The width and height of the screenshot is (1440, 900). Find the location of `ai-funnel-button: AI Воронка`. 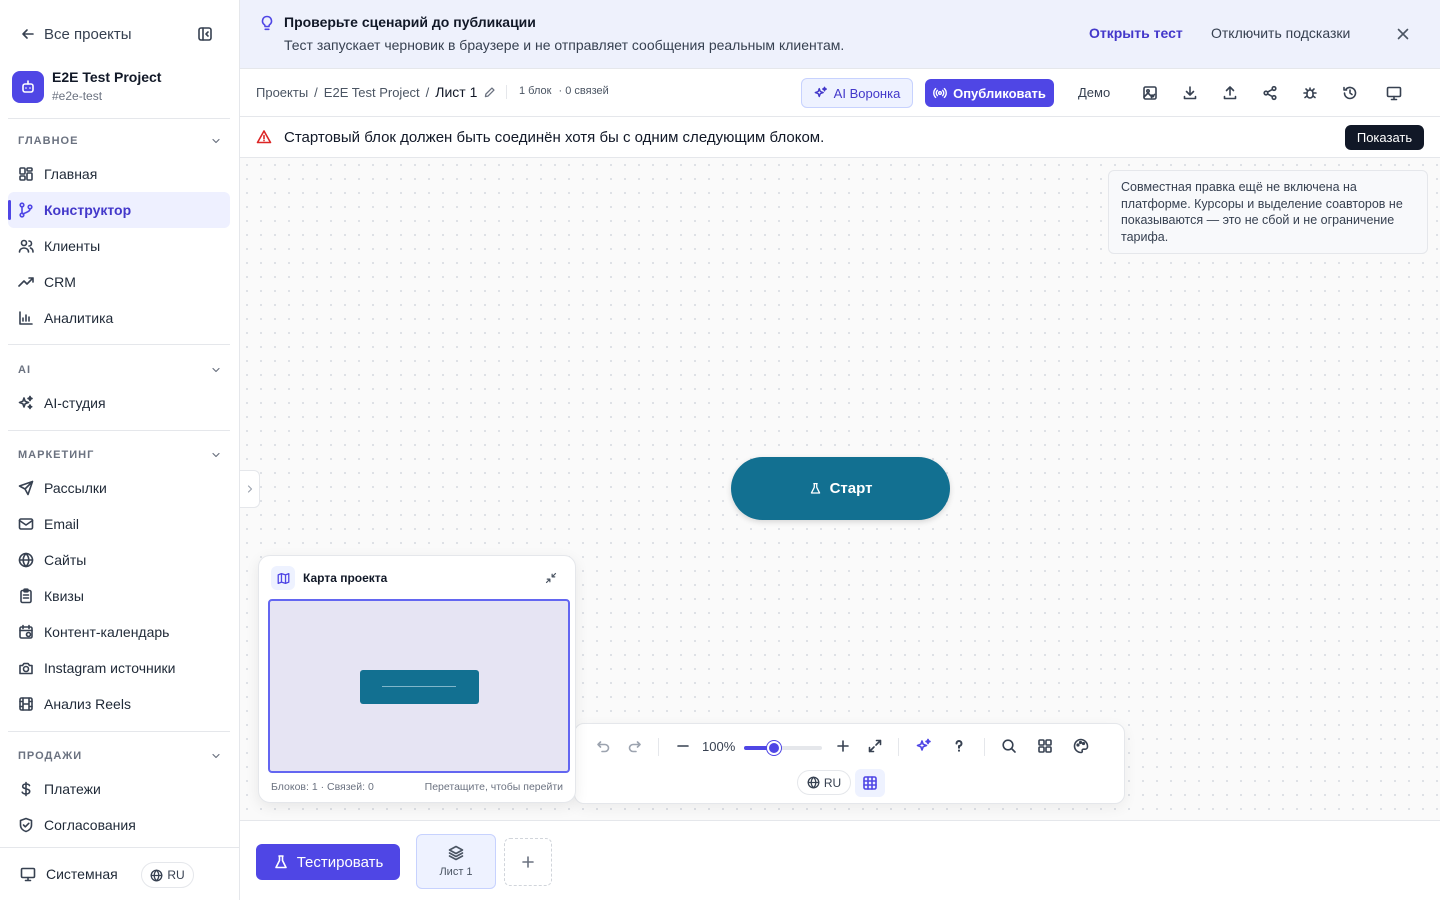

ai-funnel-button: AI Воронка is located at coordinates (857, 93).